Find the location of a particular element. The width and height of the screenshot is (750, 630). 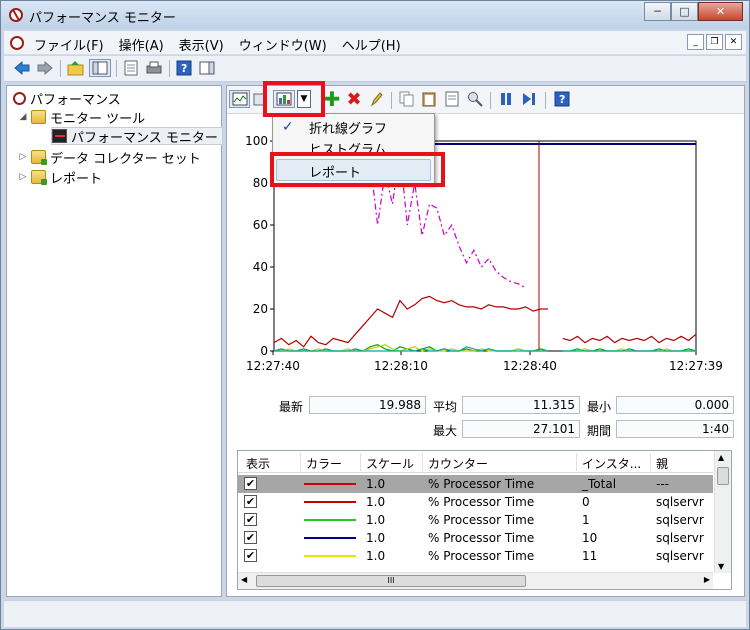

cell-scale: 1.0 is located at coordinates (376, 484).